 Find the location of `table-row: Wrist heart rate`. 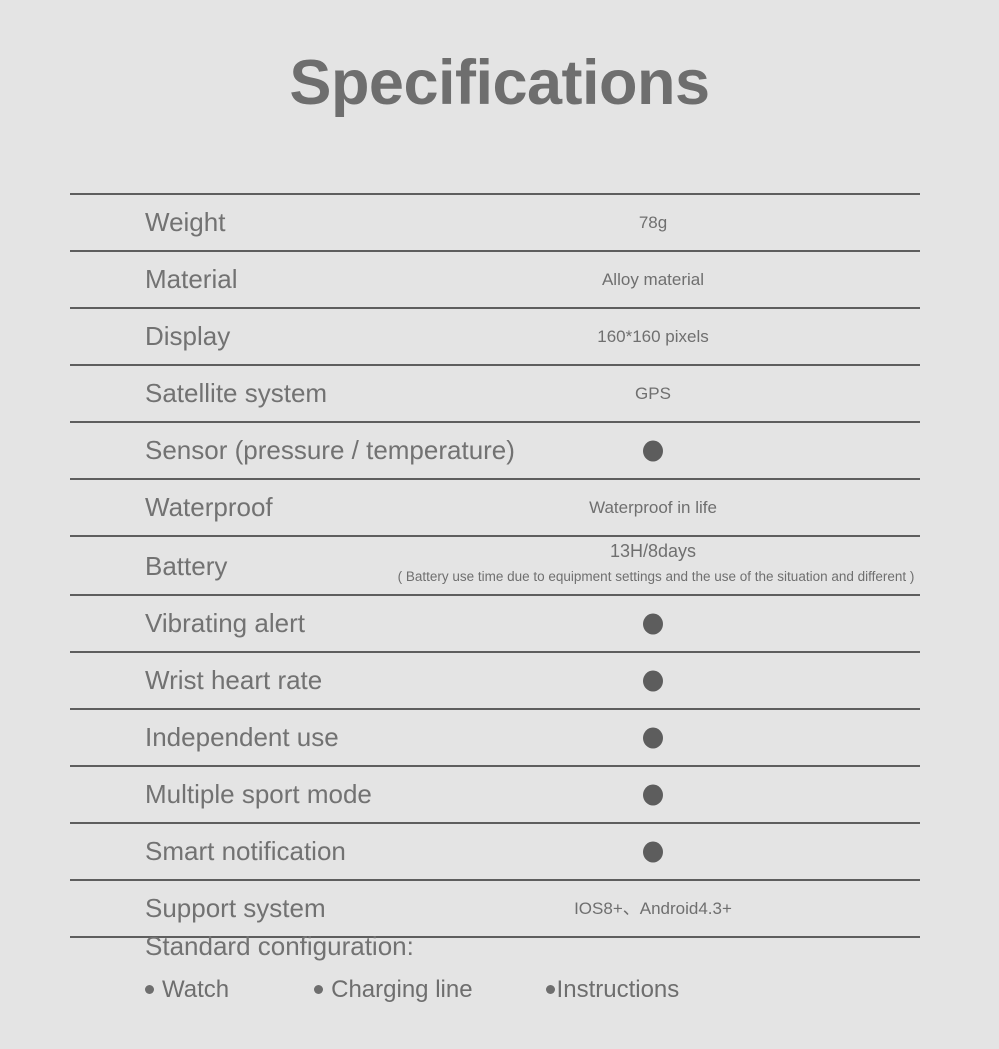

table-row: Wrist heart rate is located at coordinates (495, 680).